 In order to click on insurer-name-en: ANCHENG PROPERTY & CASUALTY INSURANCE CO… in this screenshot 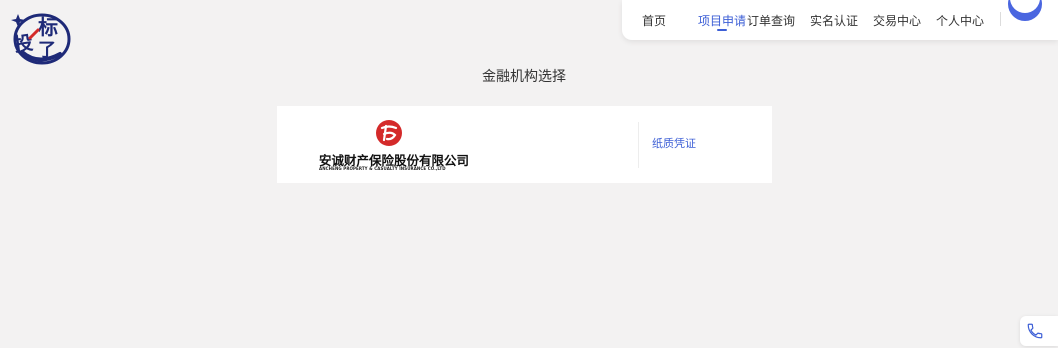, I will do `click(382, 168)`.